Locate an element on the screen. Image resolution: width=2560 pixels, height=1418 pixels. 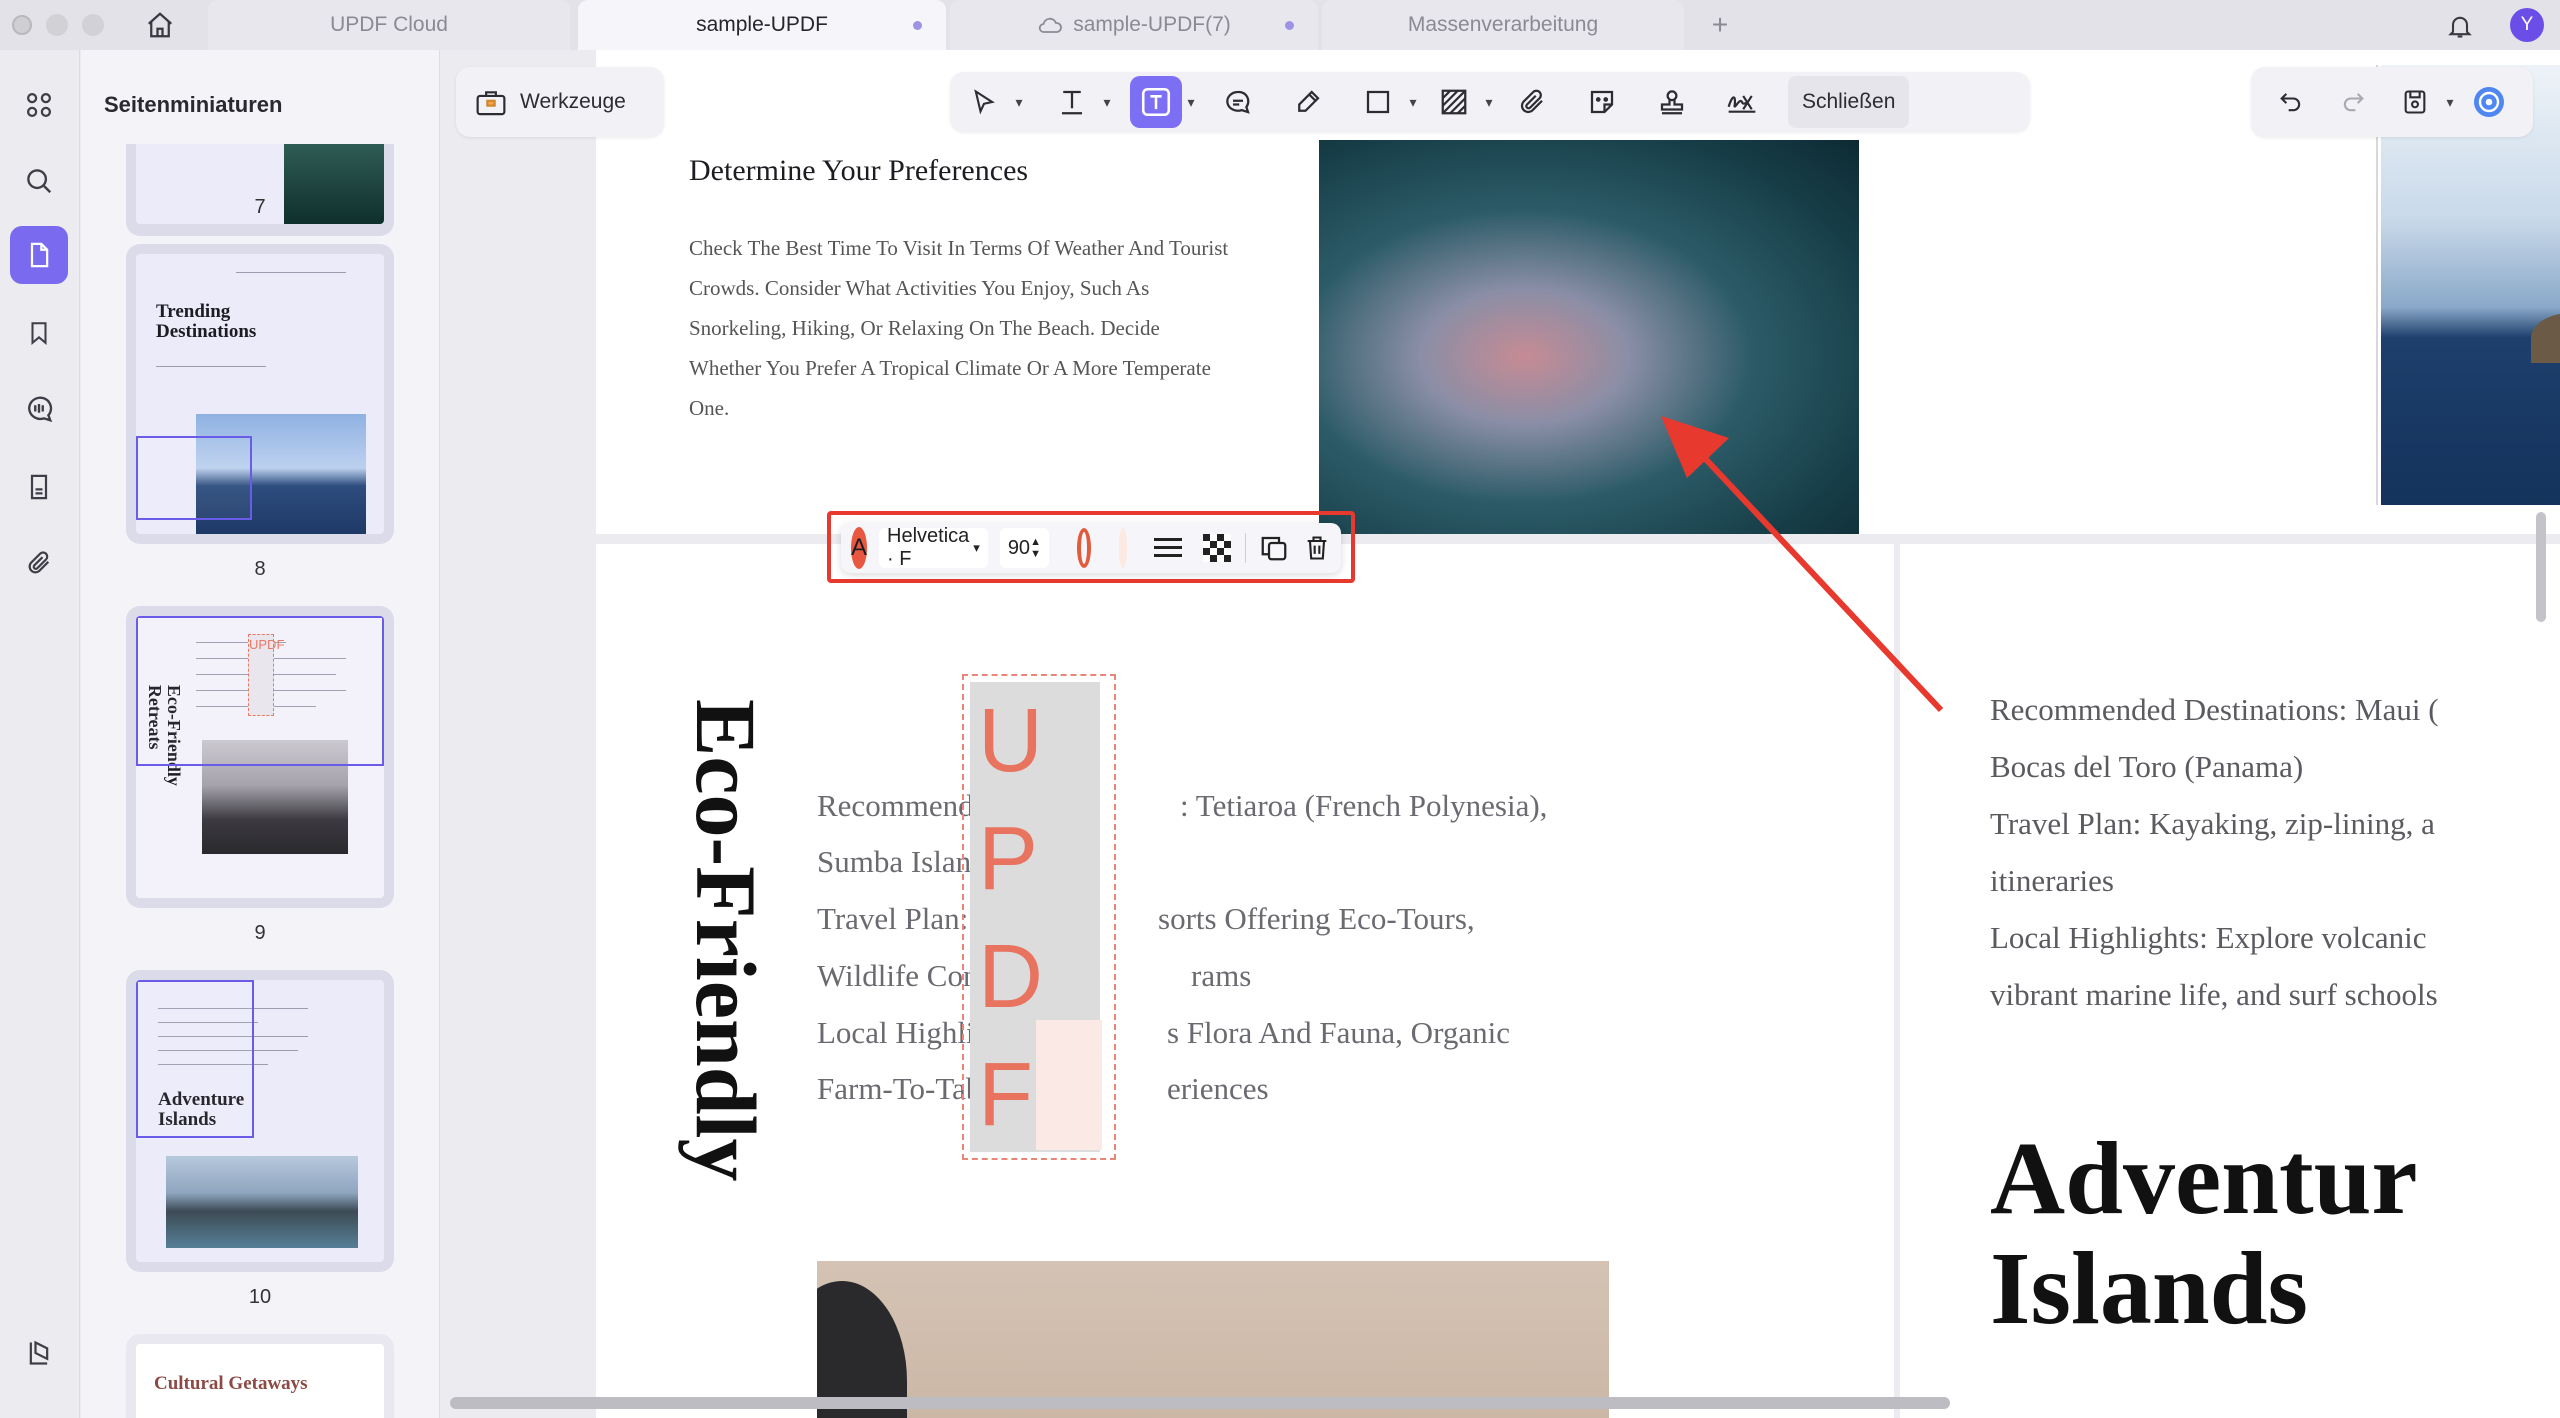
page-heading: Determine Your Preferences is located at coordinates (859, 170).